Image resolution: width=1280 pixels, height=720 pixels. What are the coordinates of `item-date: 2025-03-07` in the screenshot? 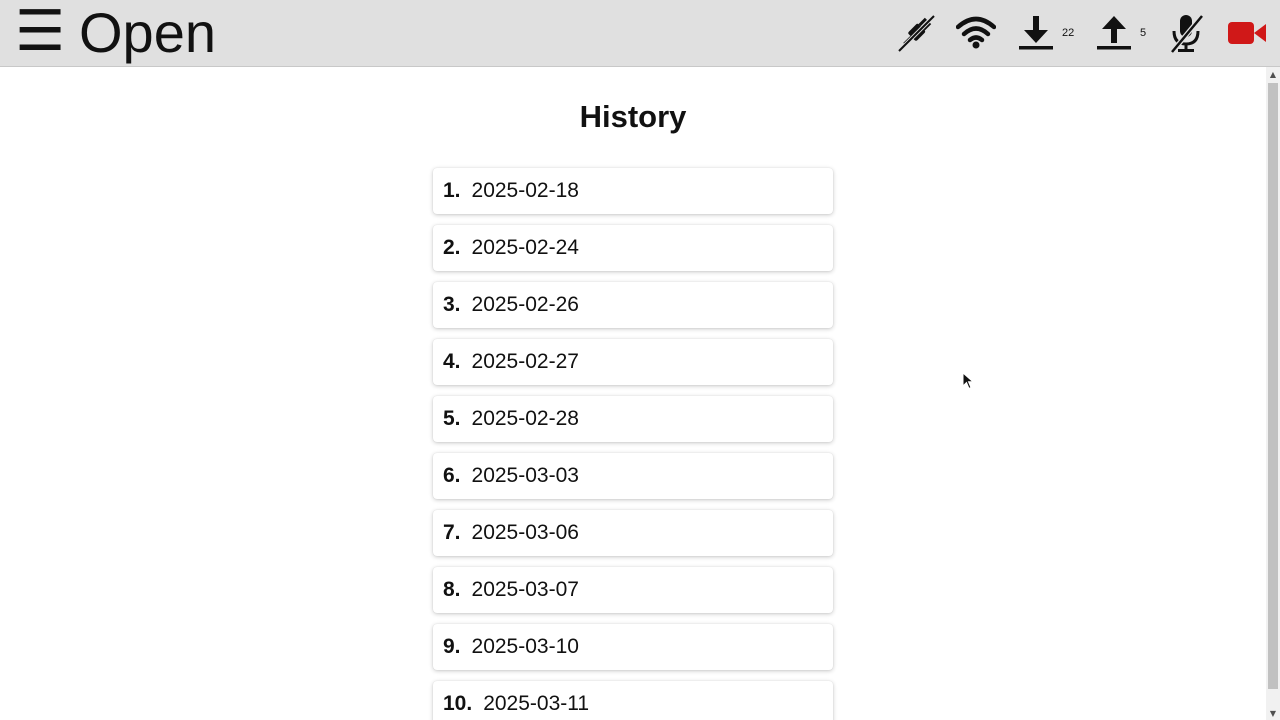 It's located at (525, 589).